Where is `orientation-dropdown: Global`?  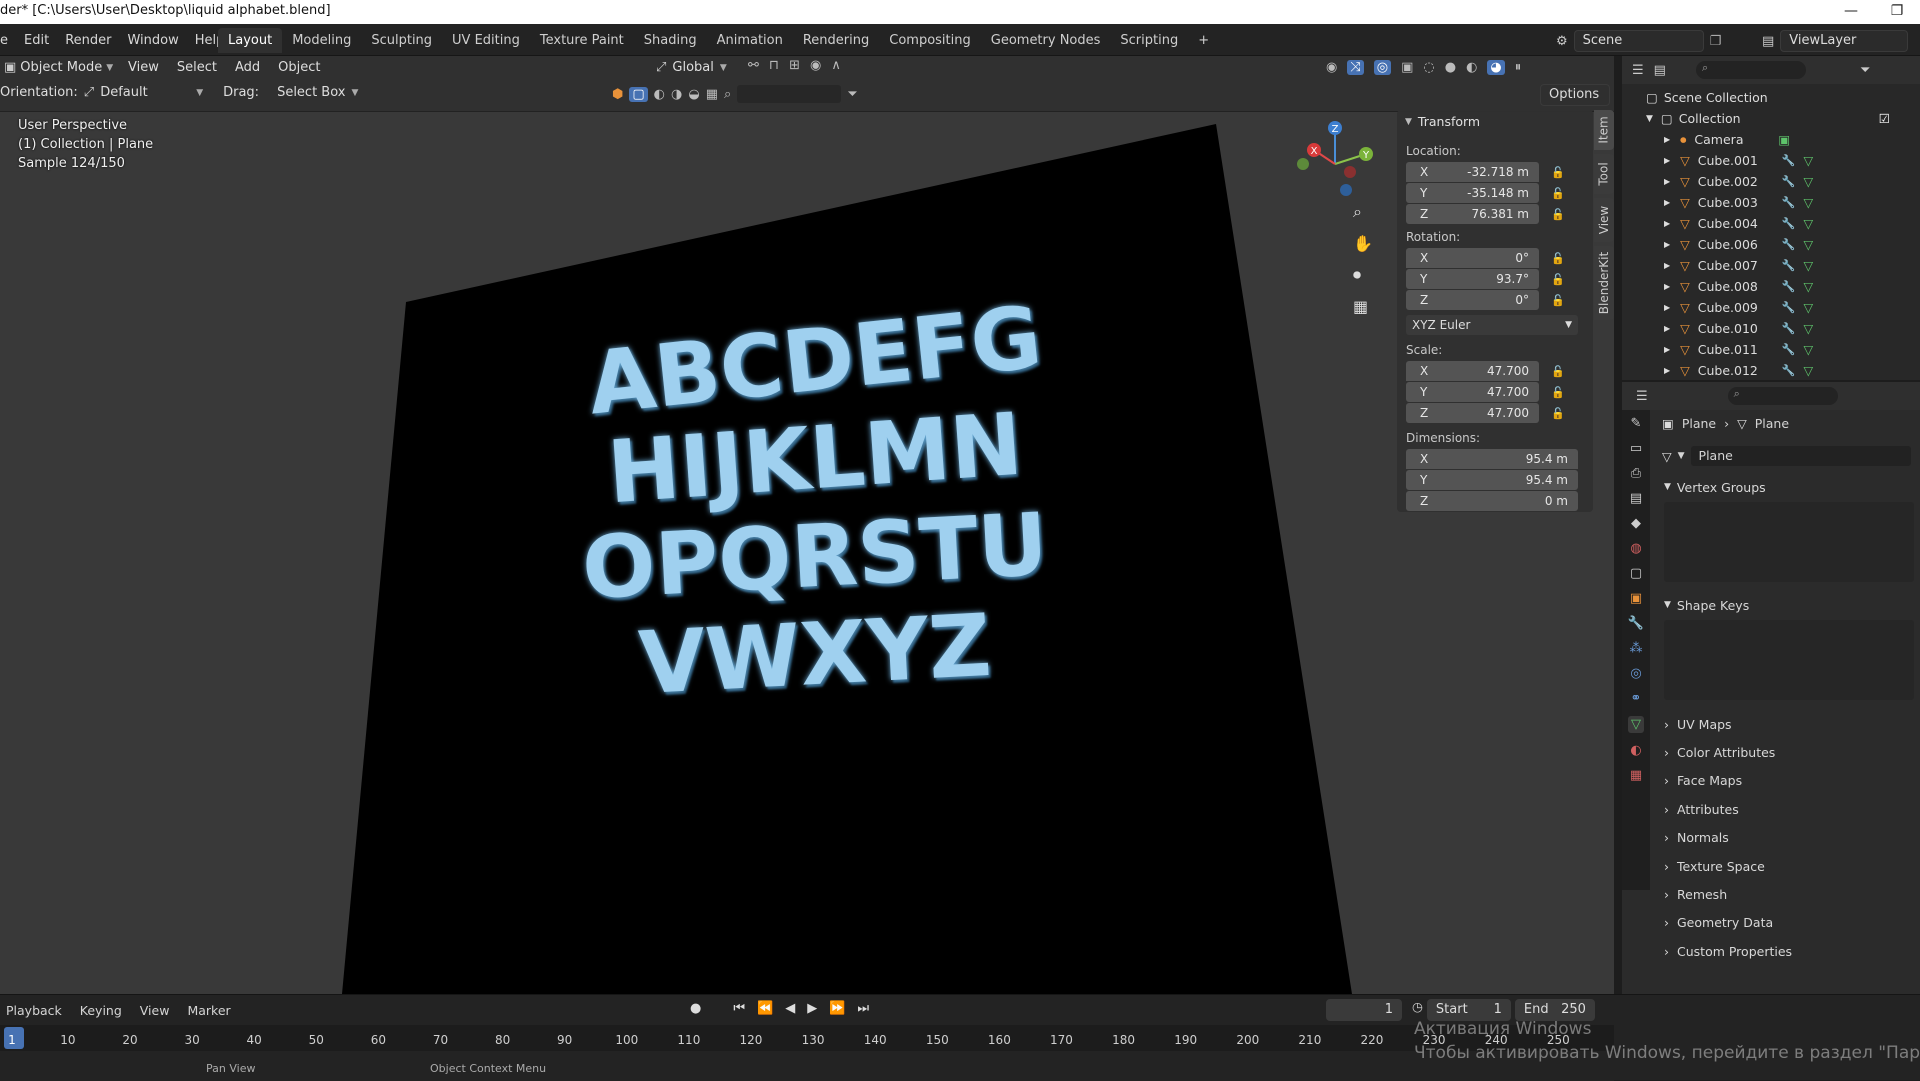
orientation-dropdown: Global is located at coordinates (692, 67).